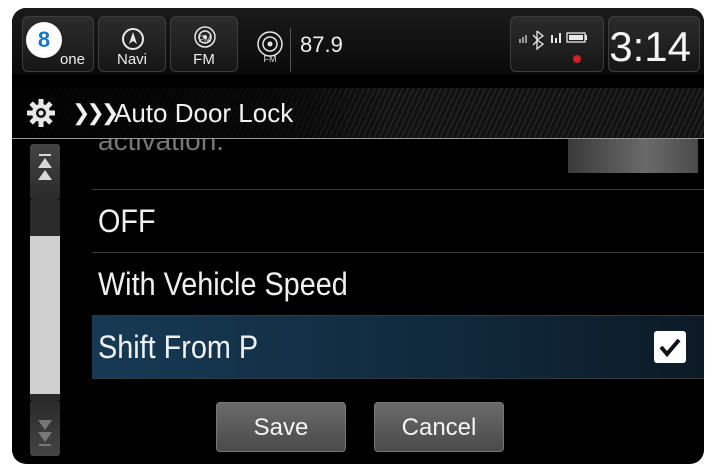 The image size is (712, 468). I want to click on double-chevron-up-icon, so click(45, 167).